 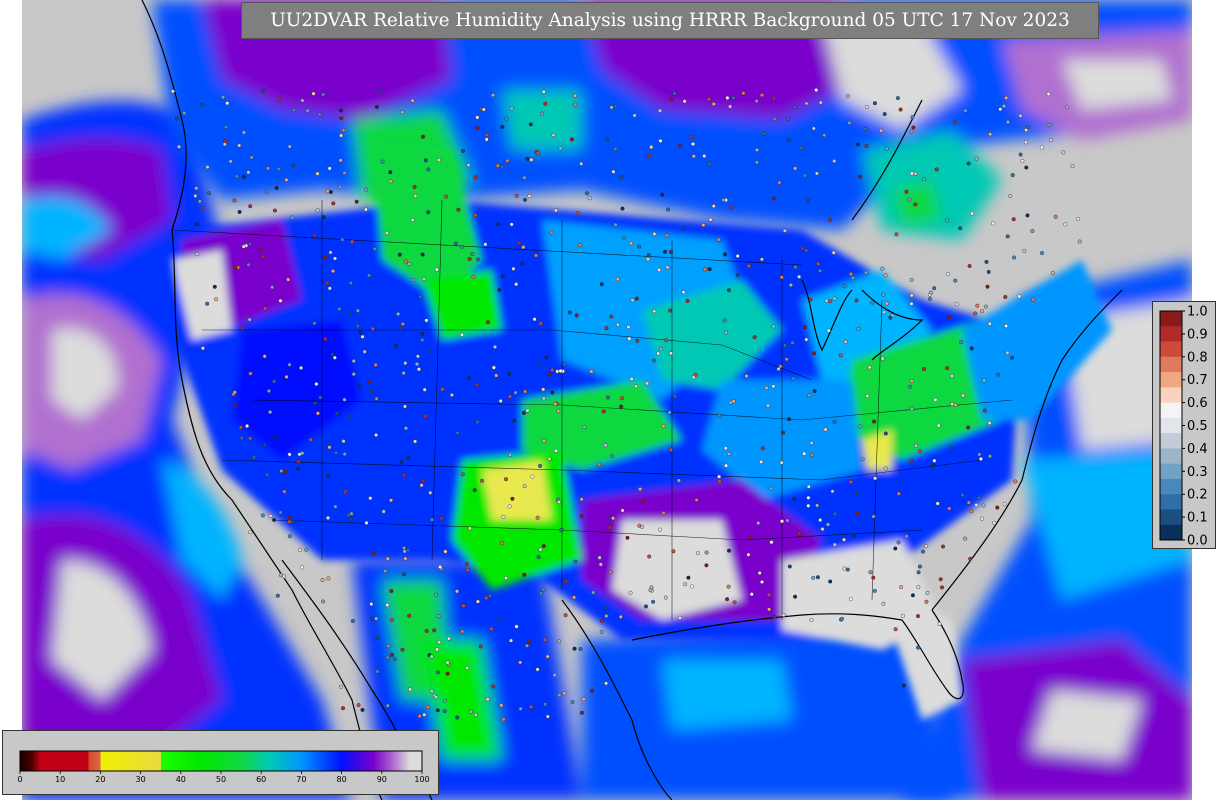 What do you see at coordinates (1197, 518) in the screenshot?
I see `score-legend-label: 0.1` at bounding box center [1197, 518].